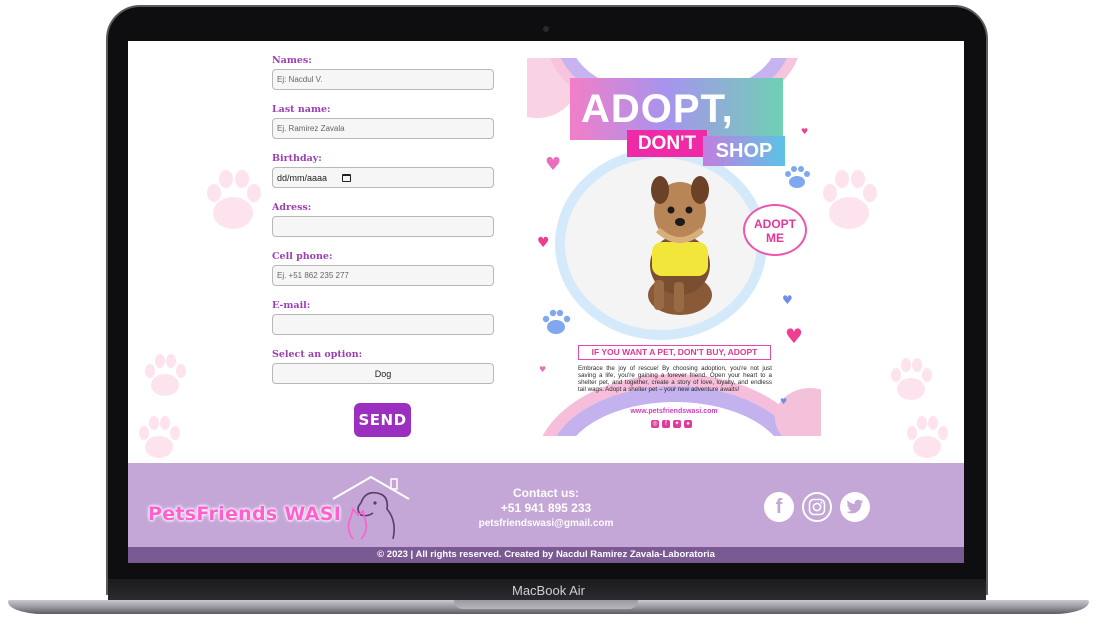 Image resolution: width=1097 pixels, height=630 pixels. I want to click on twitter-icon: ✦, so click(677, 424).